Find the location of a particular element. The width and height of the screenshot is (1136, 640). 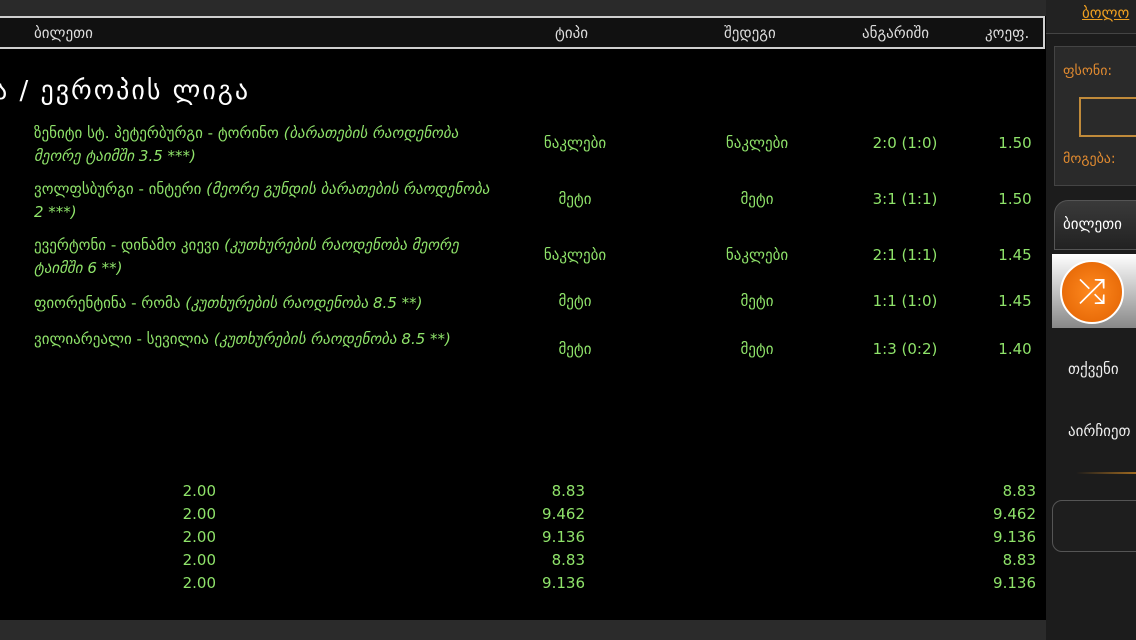

event-teams: ფიორენტინა - რომა is located at coordinates (107, 303).